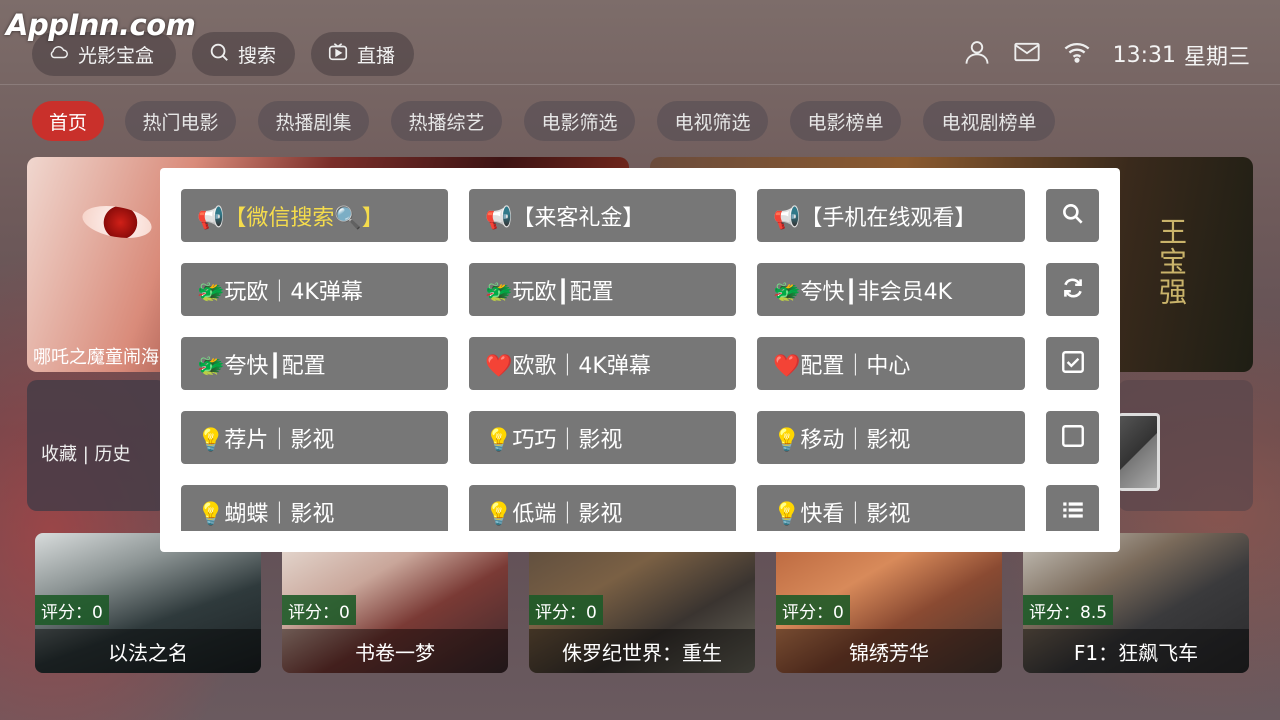  I want to click on tab-hot-series: 热播剧集, so click(313, 121).